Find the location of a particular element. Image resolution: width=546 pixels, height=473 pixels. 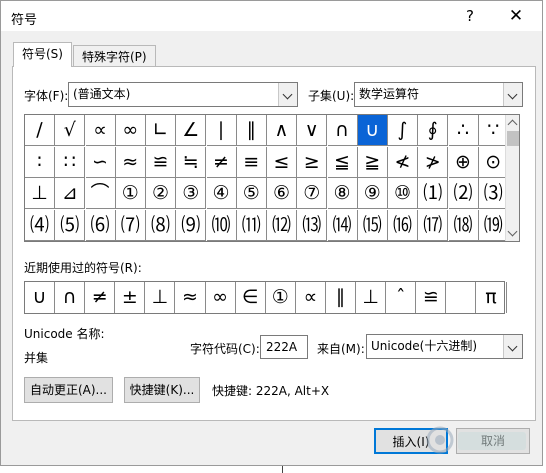

recent-symbol-cell: ≈ is located at coordinates (191, 297).